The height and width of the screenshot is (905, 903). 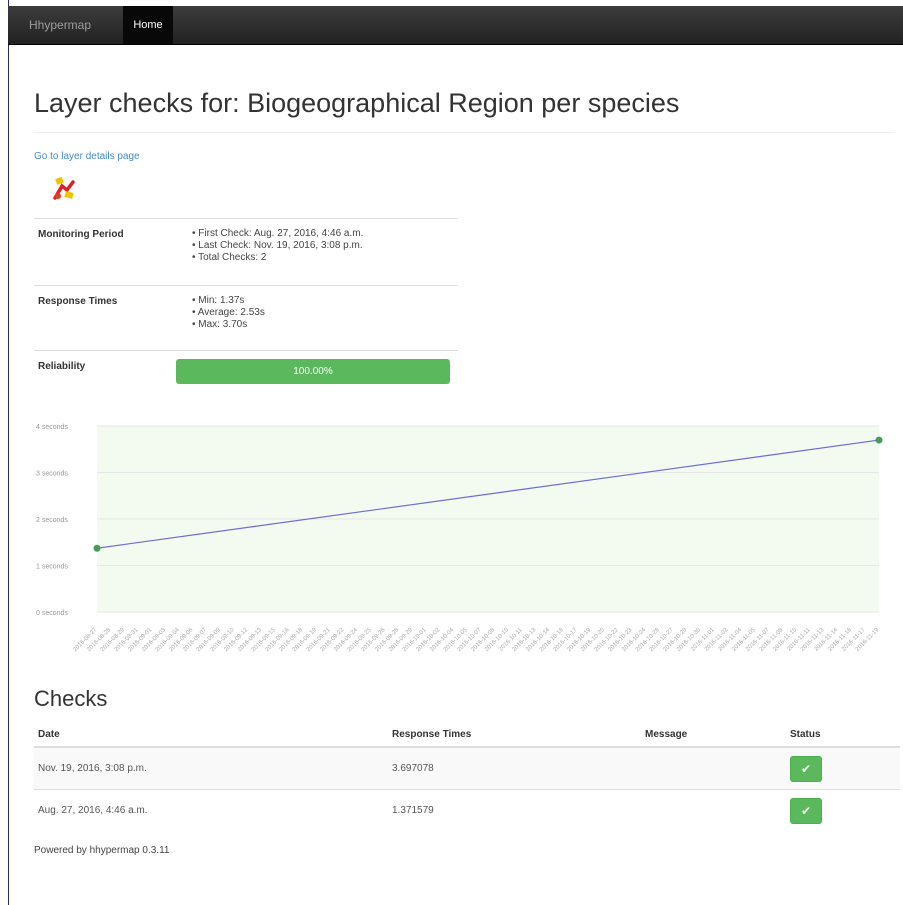 I want to click on y-tick-label: 4 seconds, so click(x=52, y=427).